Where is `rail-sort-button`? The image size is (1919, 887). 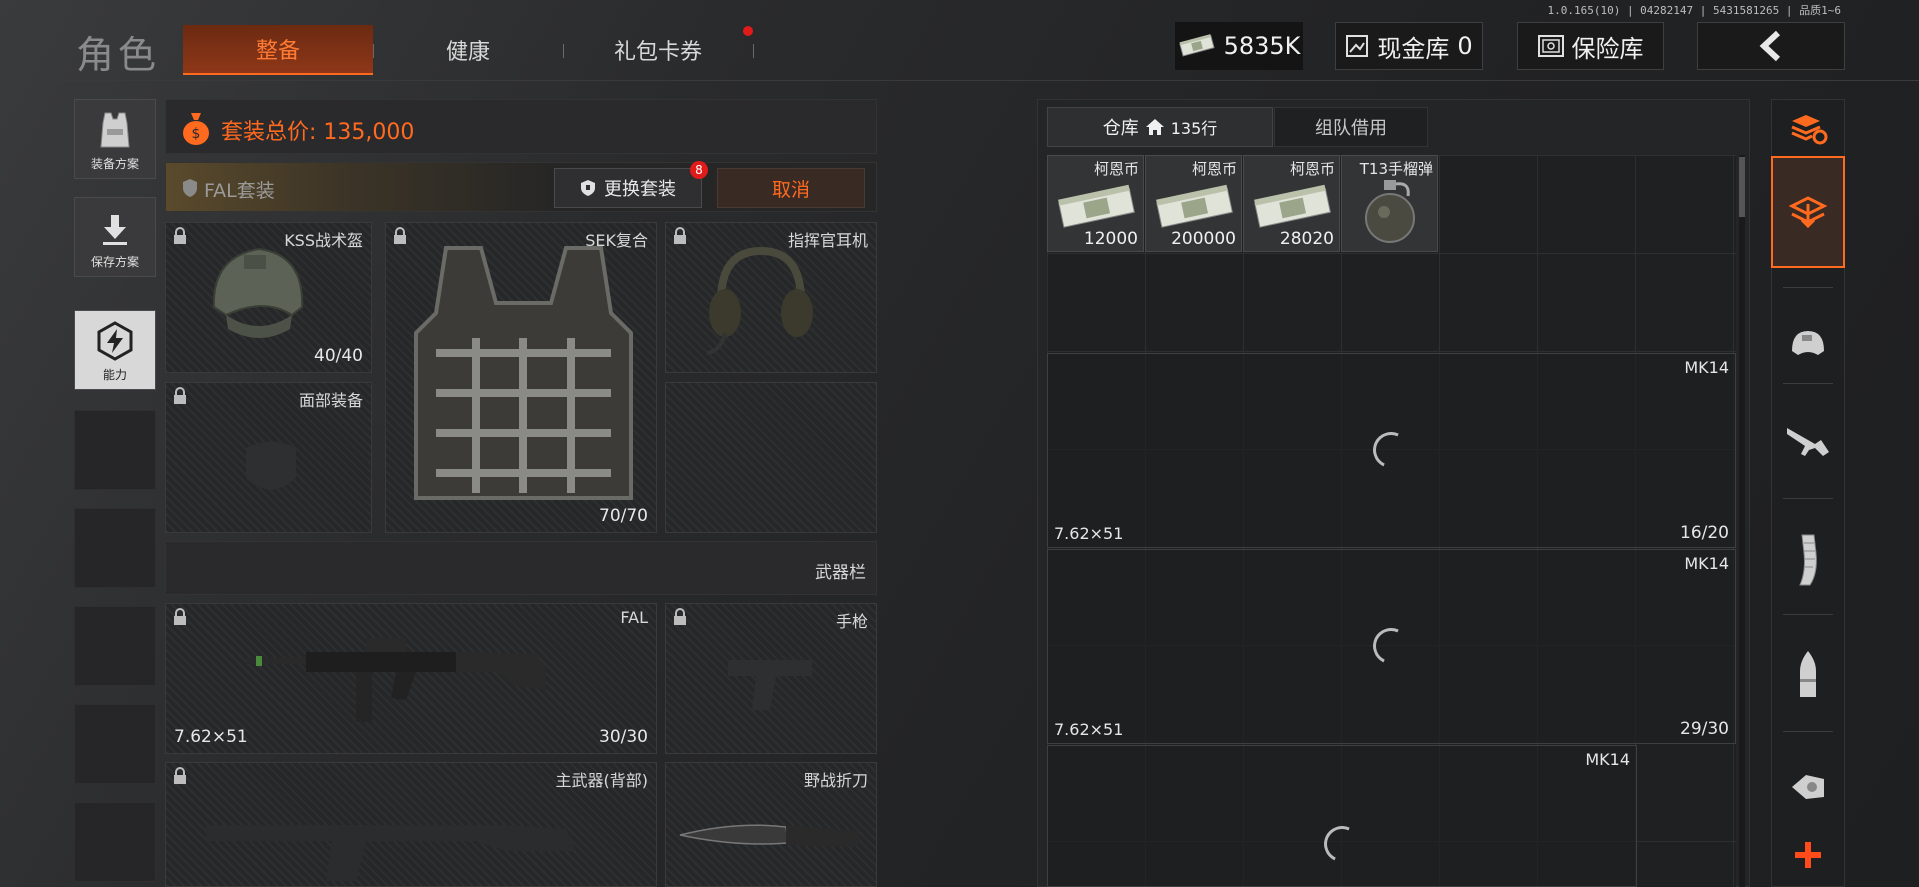
rail-sort-button is located at coordinates (1808, 128).